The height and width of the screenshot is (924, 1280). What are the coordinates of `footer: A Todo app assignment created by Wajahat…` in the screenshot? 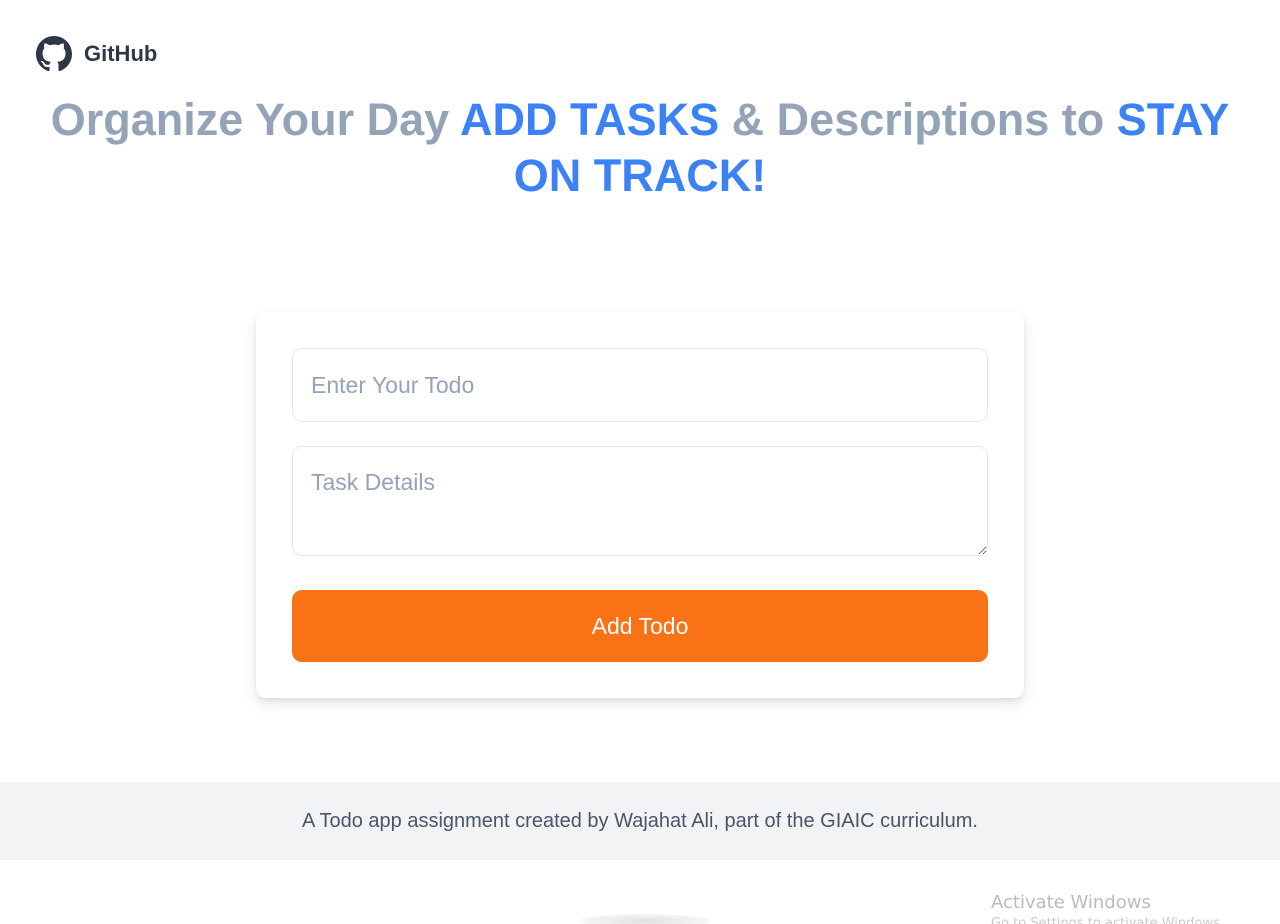 It's located at (640, 821).